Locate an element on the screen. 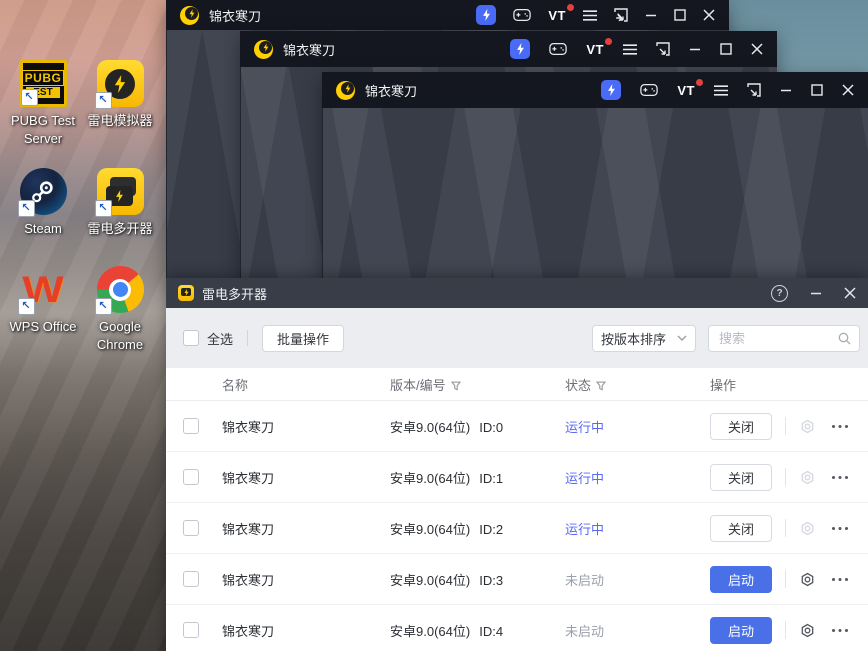 The height and width of the screenshot is (651, 868). instance-version: 安卓9.0(64位) ID:2 is located at coordinates (477, 528).